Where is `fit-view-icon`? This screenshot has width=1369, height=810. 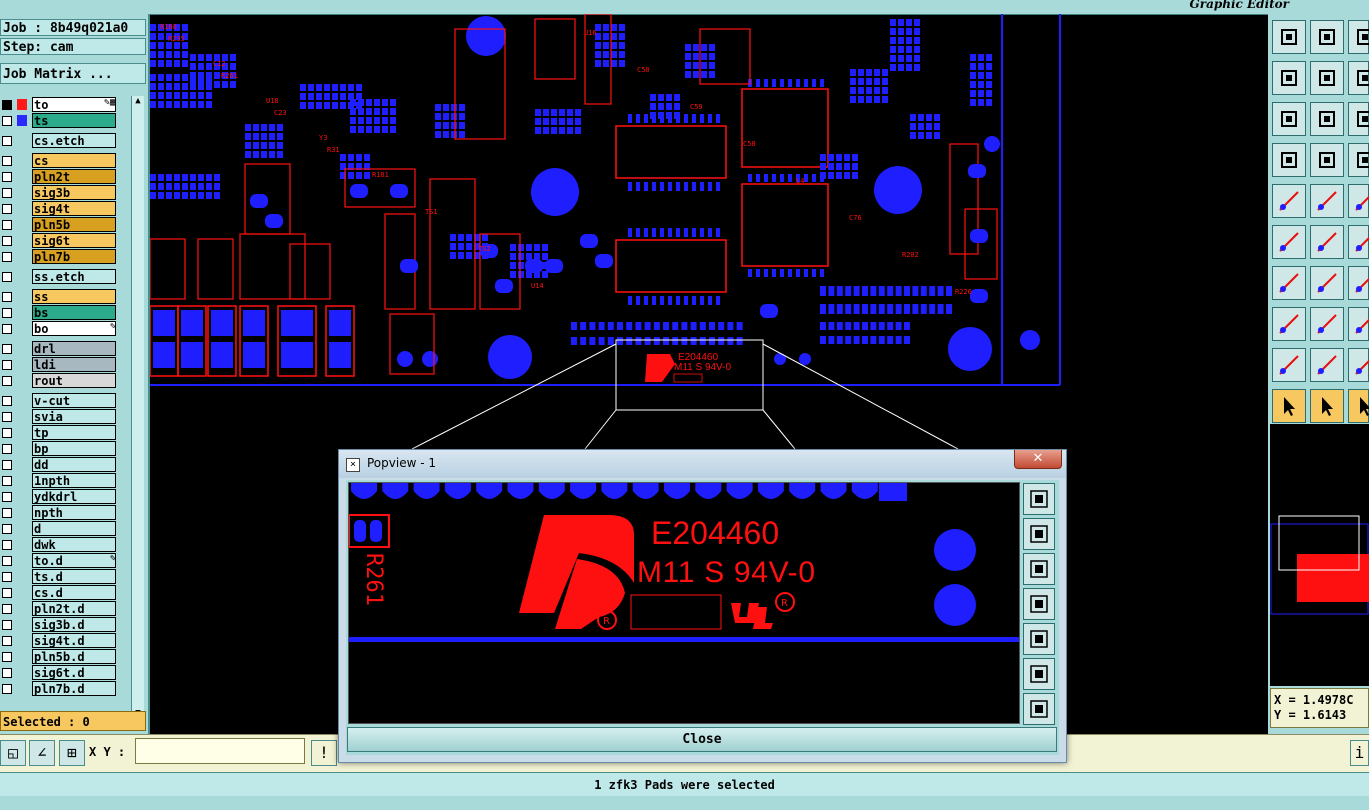 fit-view-icon is located at coordinates (1289, 119).